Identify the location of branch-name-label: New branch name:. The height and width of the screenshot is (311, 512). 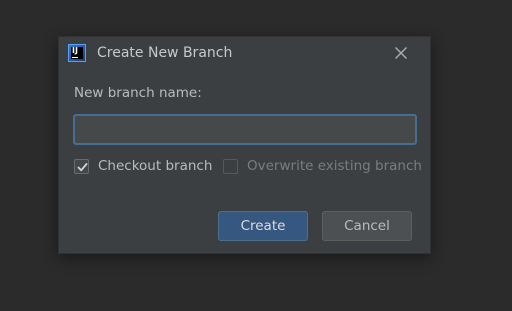
(138, 93).